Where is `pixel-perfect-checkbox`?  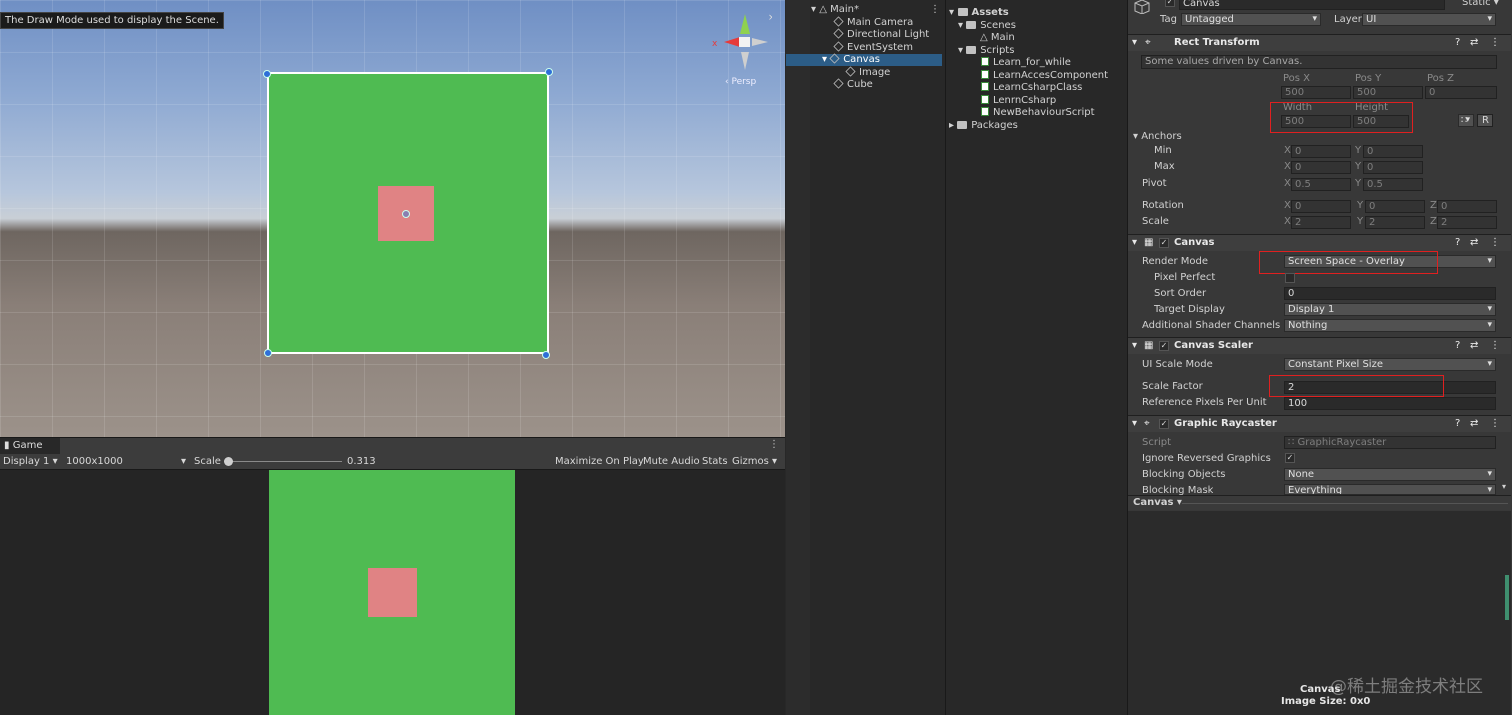
pixel-perfect-checkbox is located at coordinates (1290, 278).